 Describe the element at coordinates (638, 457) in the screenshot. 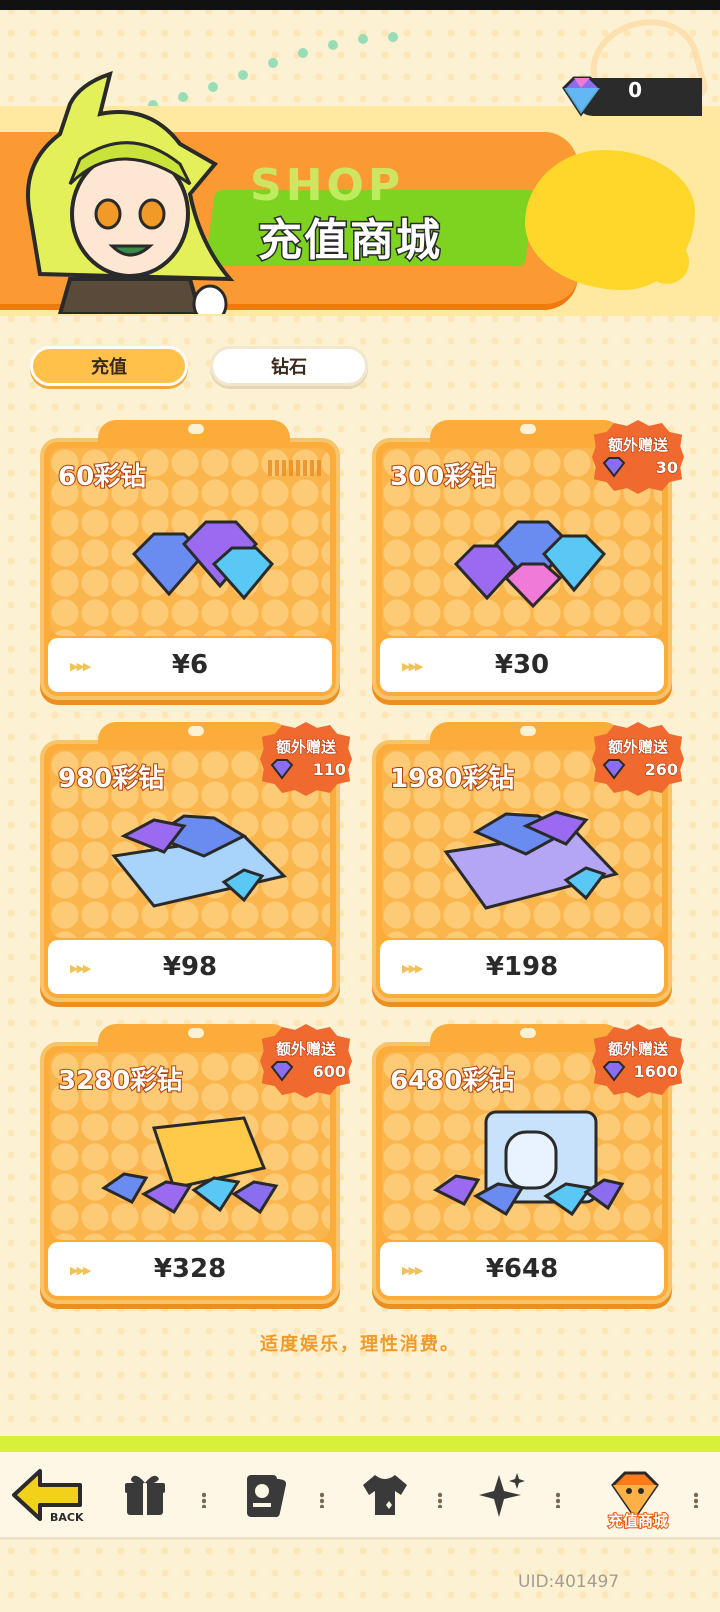

I see `bonus-badge: 额外赠送 30` at that location.